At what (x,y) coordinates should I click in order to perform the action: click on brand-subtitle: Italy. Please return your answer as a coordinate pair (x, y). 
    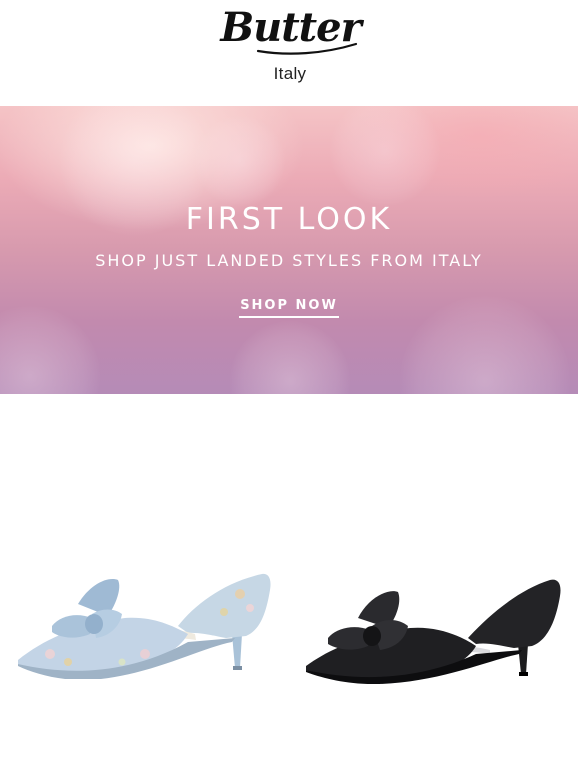
    Looking at the image, I should click on (290, 73).